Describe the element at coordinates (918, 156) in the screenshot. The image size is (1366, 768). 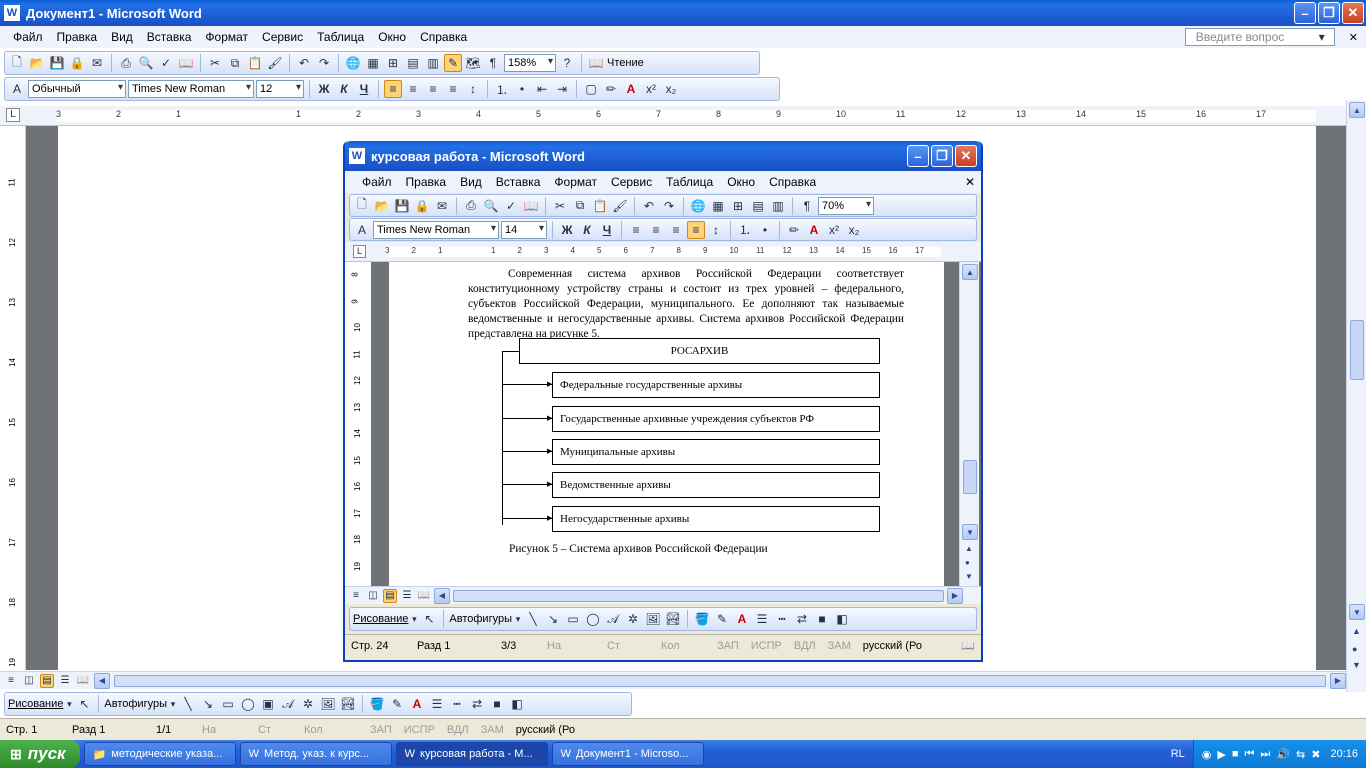
I see `inner-minimize-button: –` at that location.